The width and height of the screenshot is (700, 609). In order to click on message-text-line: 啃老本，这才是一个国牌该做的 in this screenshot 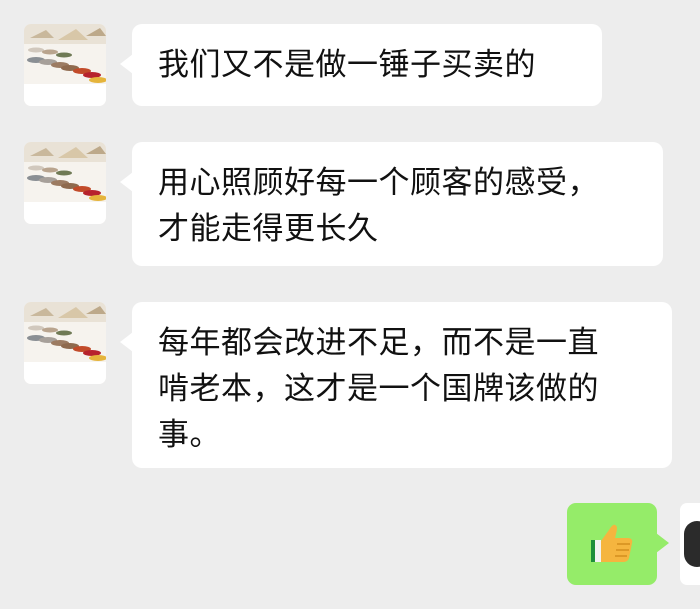, I will do `click(378, 389)`.